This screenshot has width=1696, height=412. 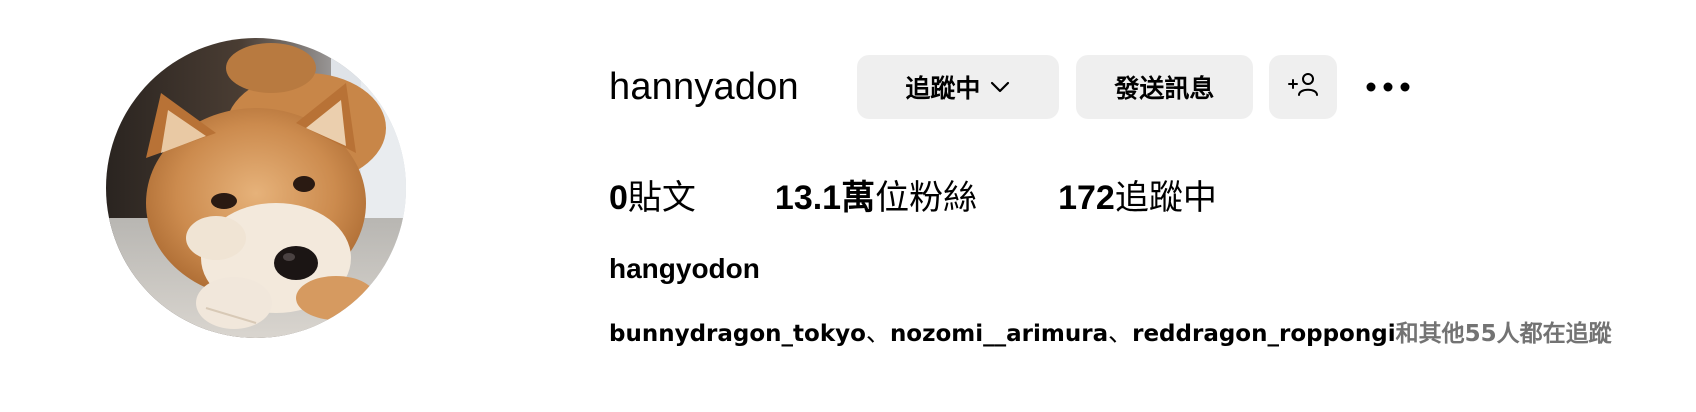 I want to click on followers-label: 位粉絲, so click(x=926, y=198).